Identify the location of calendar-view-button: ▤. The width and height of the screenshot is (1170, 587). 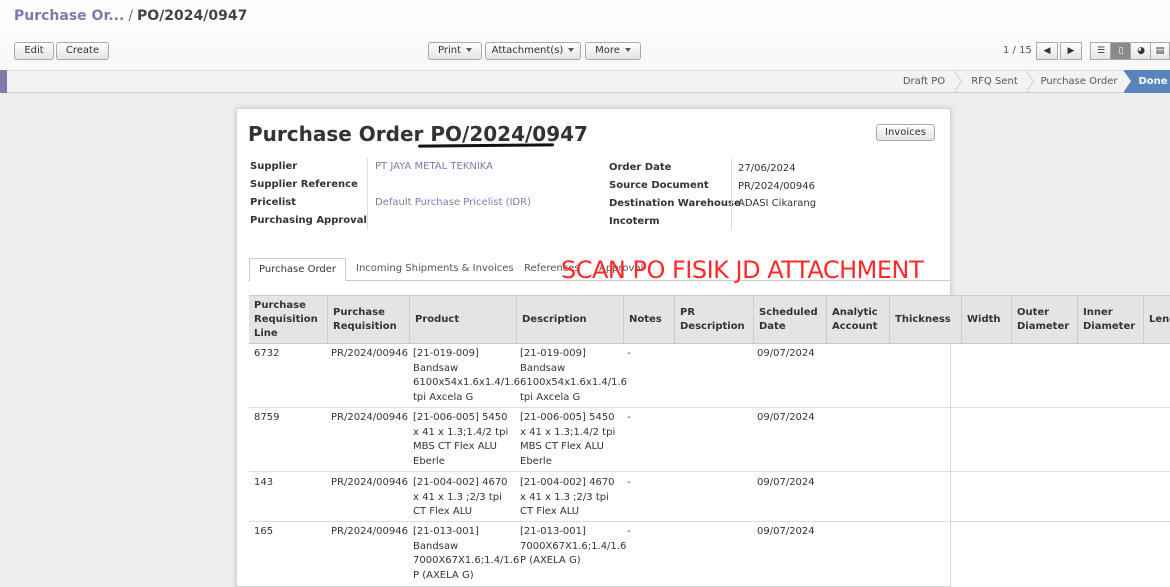
(1160, 51).